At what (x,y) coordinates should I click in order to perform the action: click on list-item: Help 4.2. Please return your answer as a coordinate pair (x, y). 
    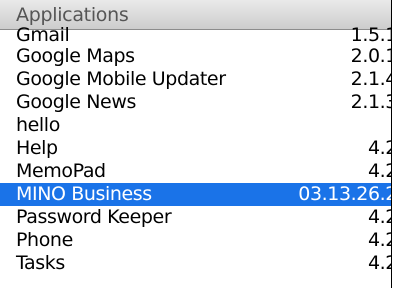
    Looking at the image, I should click on (195, 148).